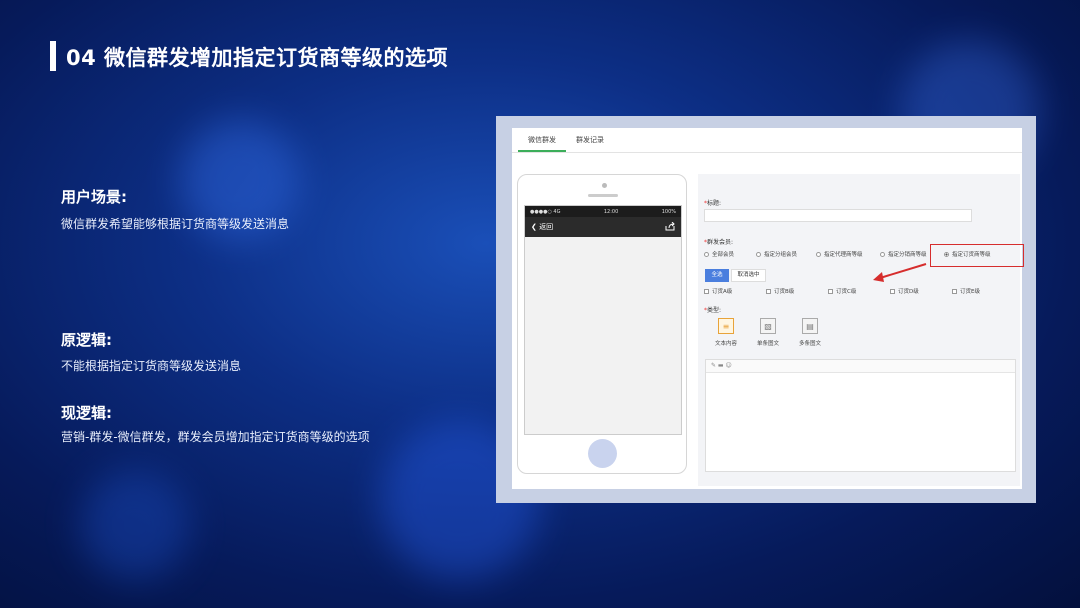 This screenshot has width=1080, height=608. I want to click on phone-preview: ●●●●○ 4G 12:00 100% ❮ 返回, so click(602, 324).